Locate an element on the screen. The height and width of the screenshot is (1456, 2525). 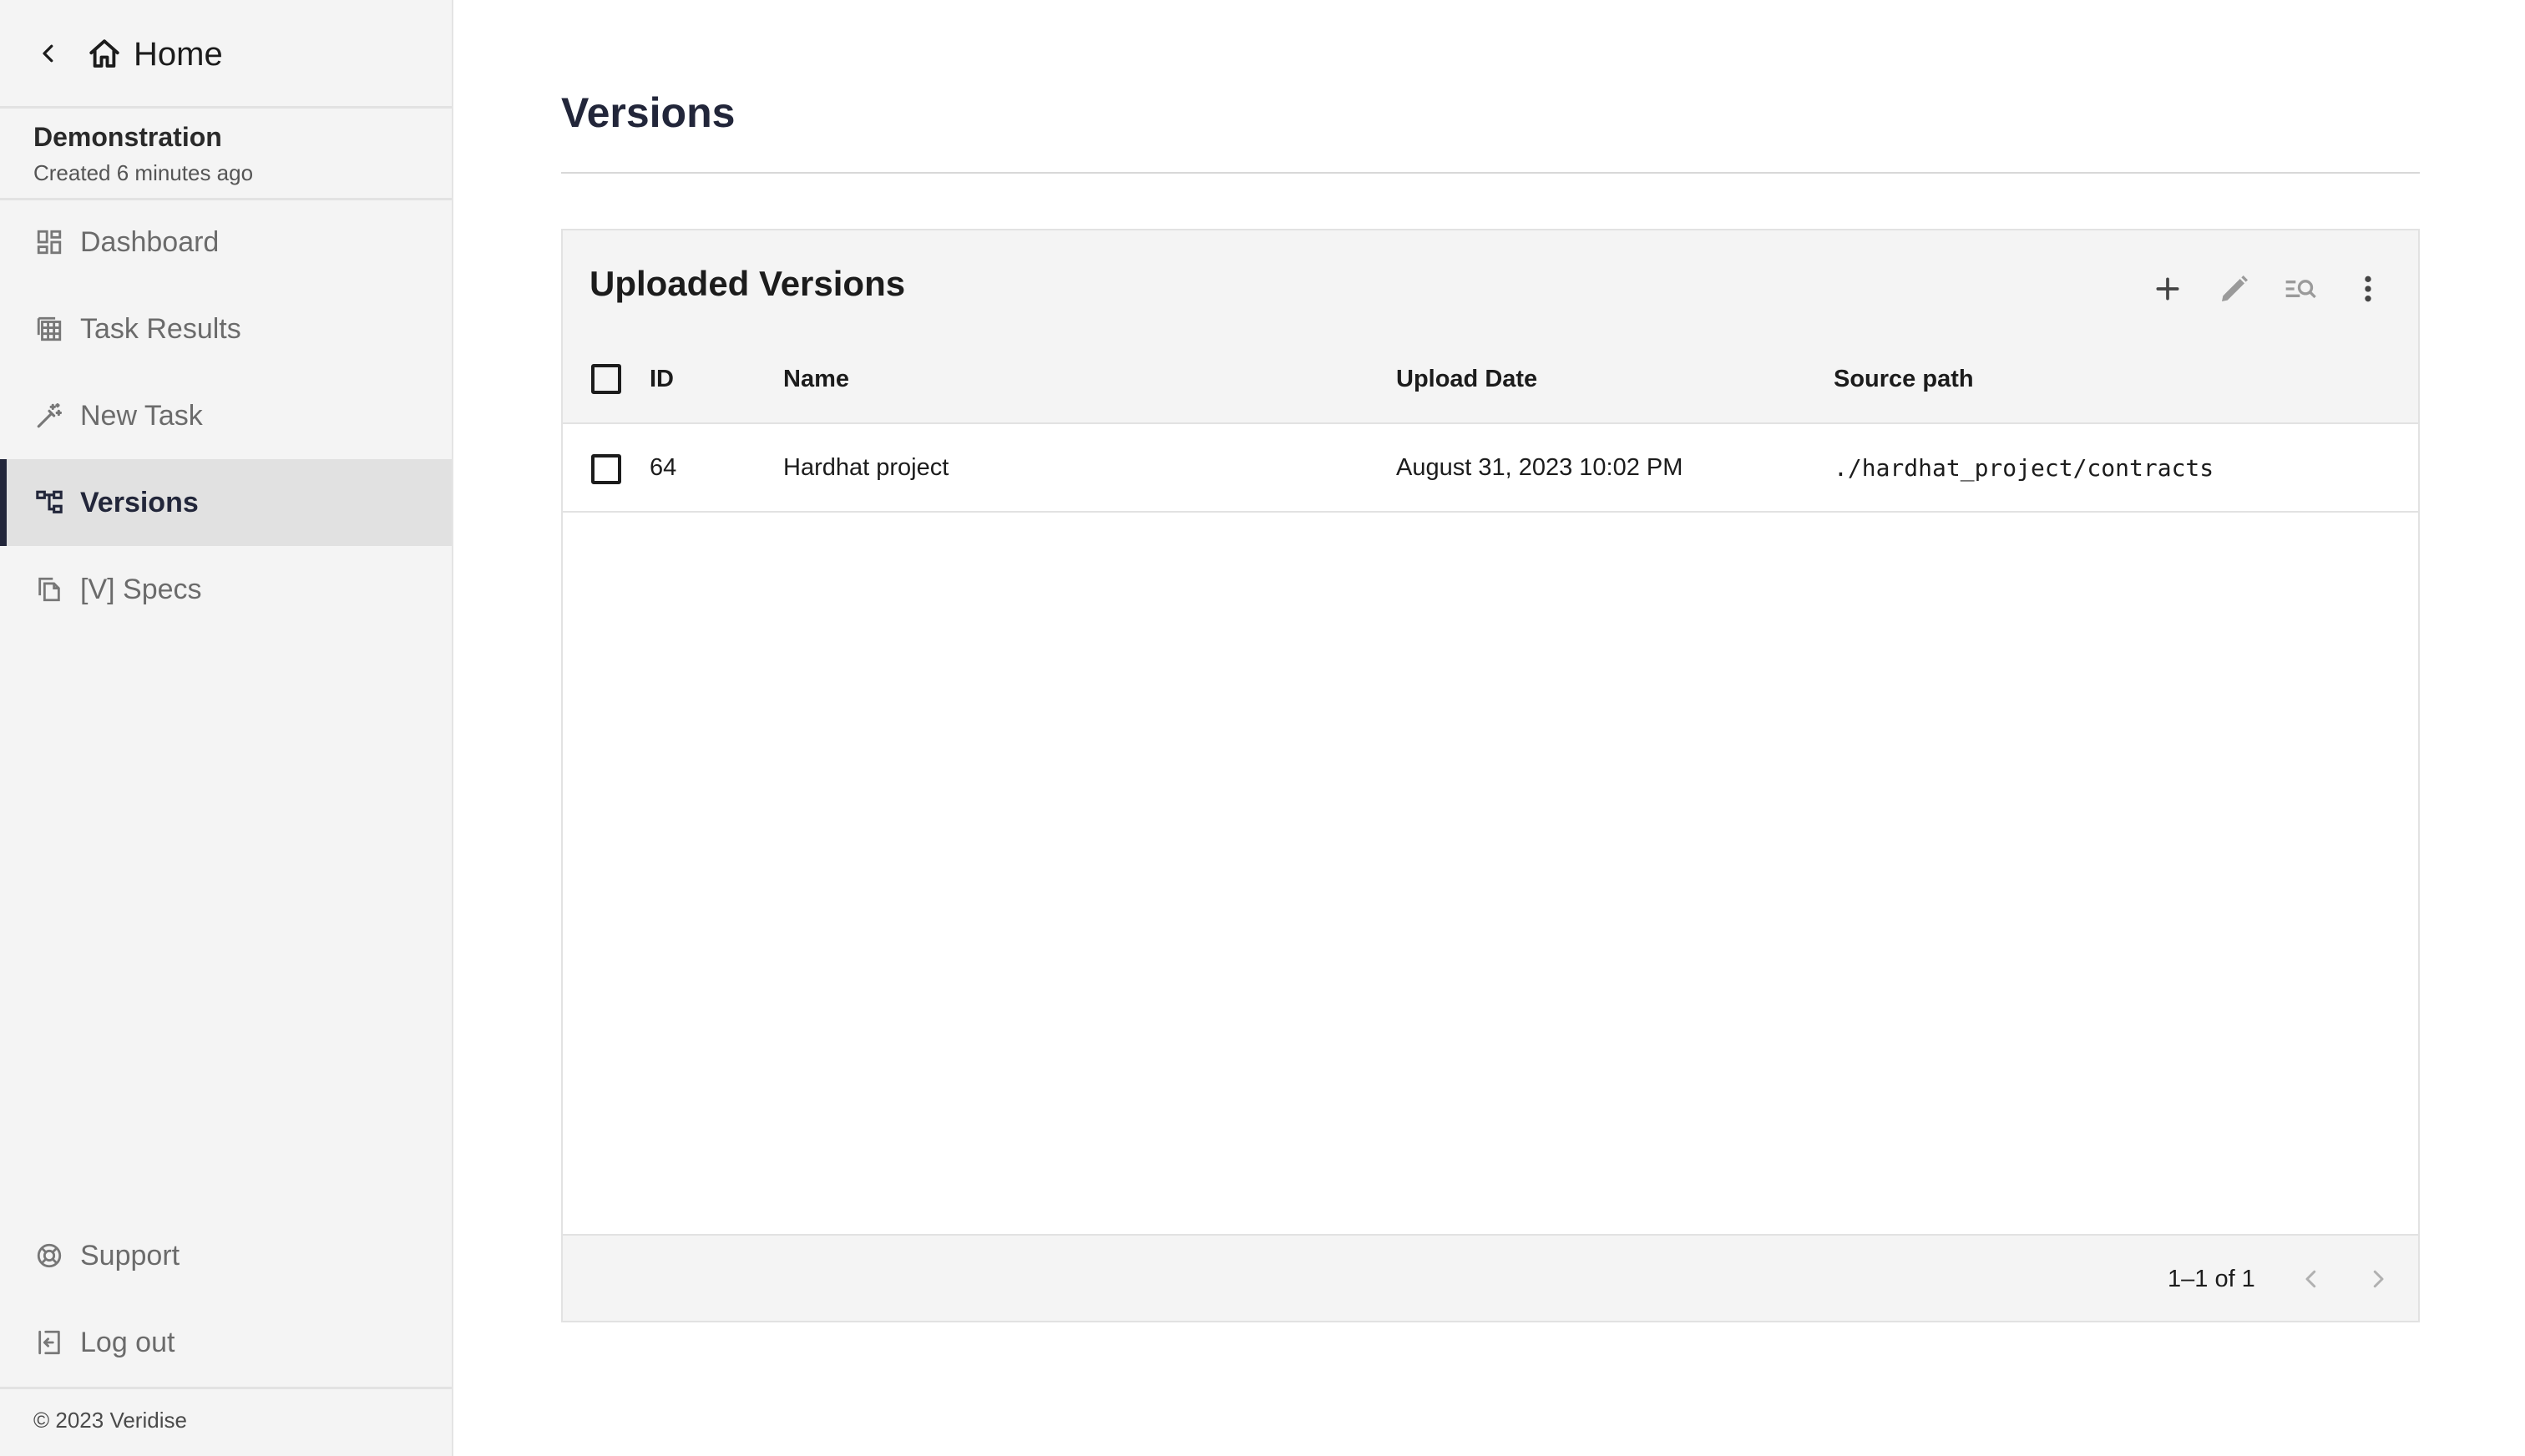
table-icon is located at coordinates (49, 329).